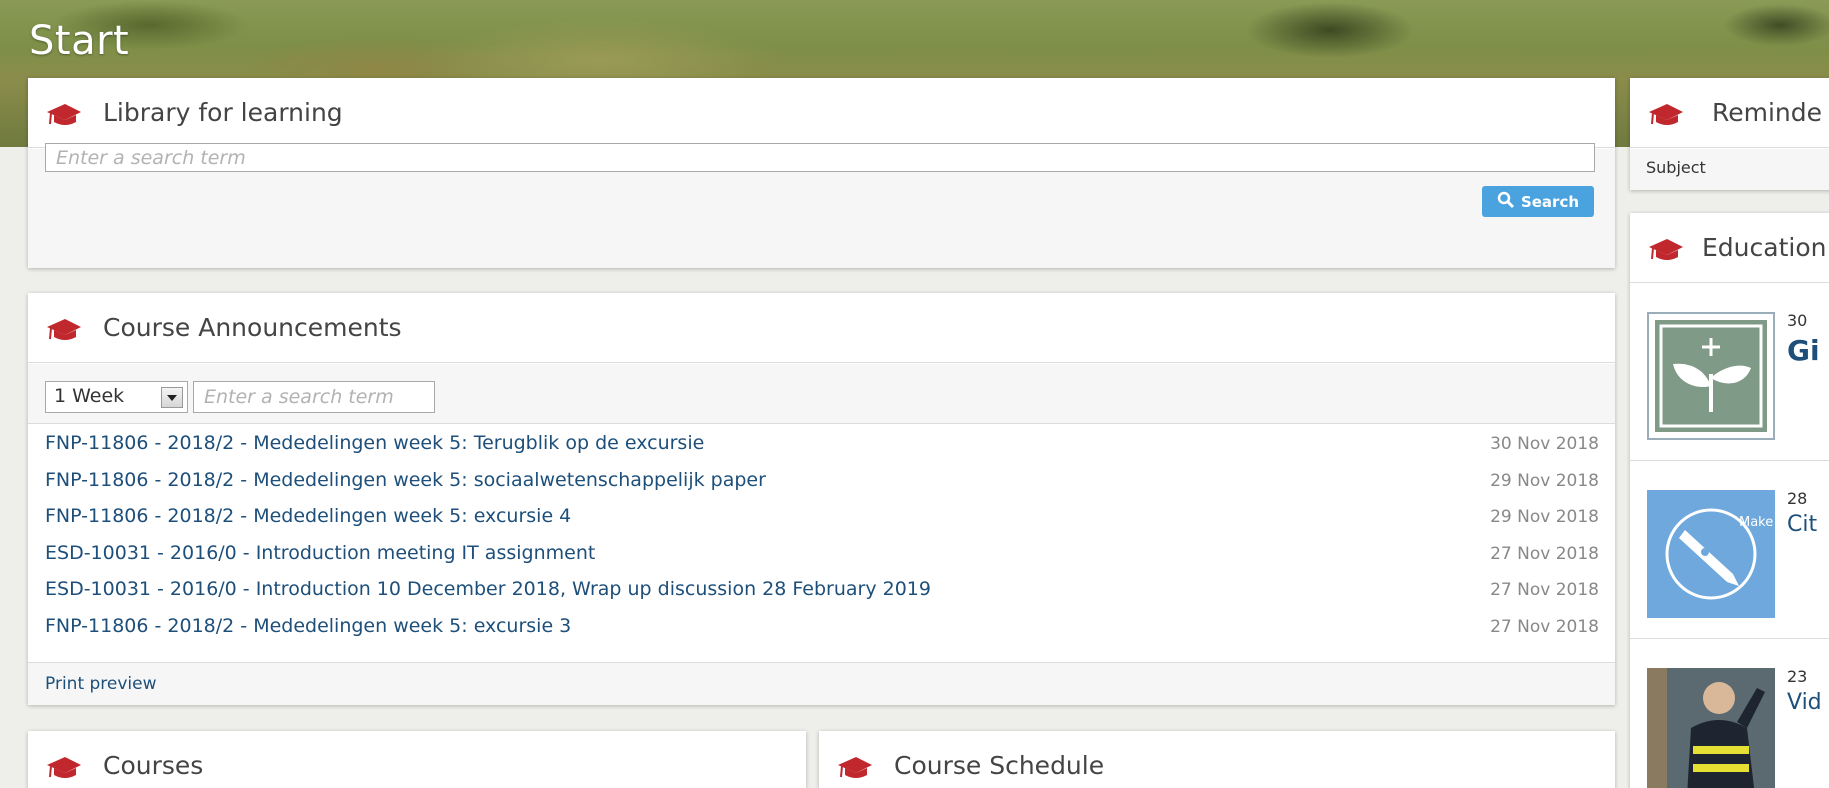 This screenshot has height=788, width=1829. I want to click on library-search-input, so click(820, 157).